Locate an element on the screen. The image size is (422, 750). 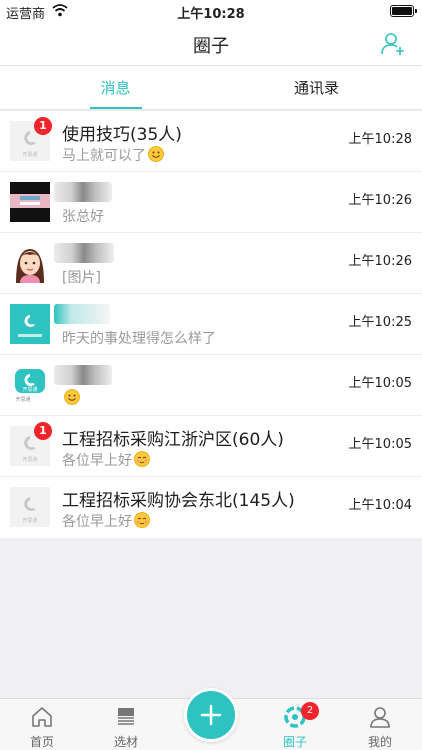
plus-icon is located at coordinates (211, 715).